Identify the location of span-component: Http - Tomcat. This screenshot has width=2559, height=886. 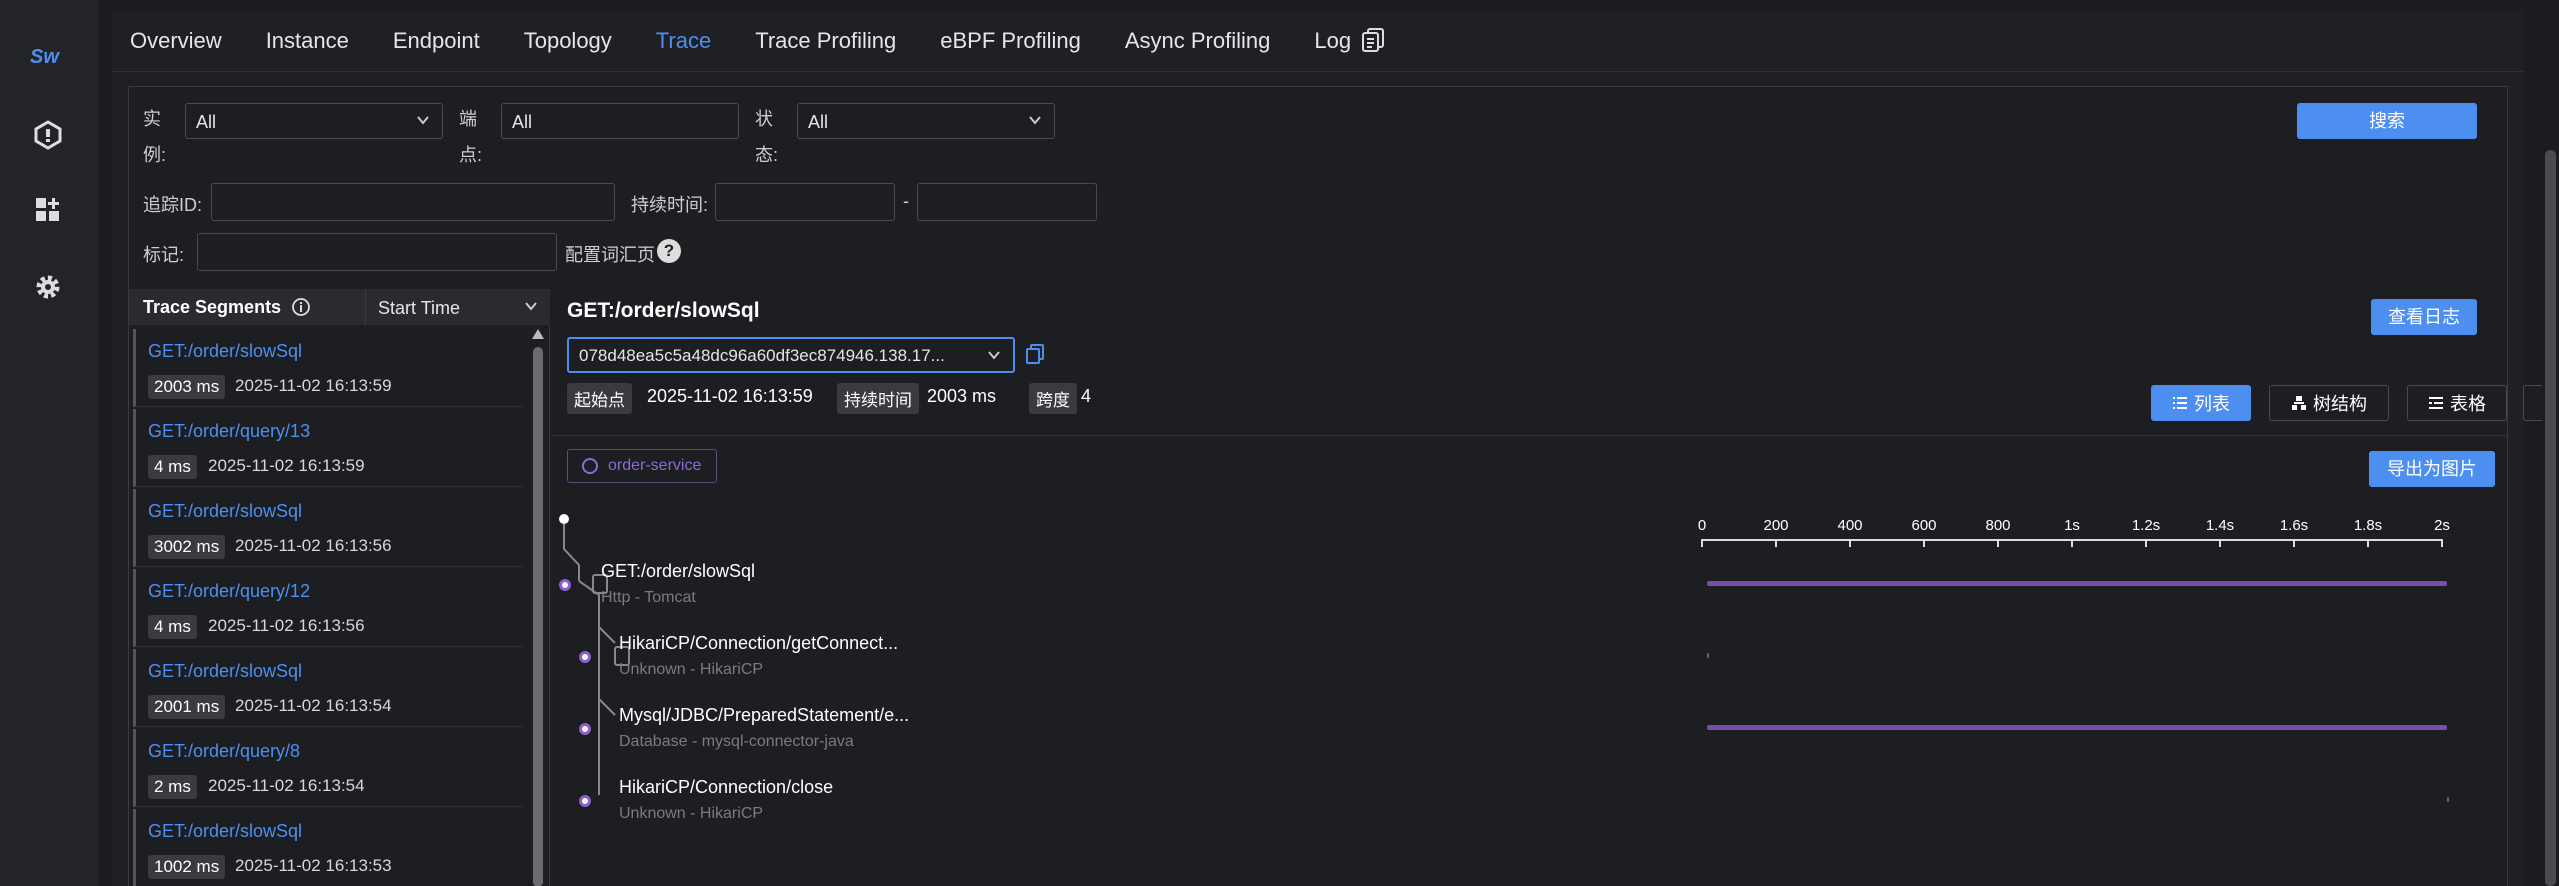
(648, 597).